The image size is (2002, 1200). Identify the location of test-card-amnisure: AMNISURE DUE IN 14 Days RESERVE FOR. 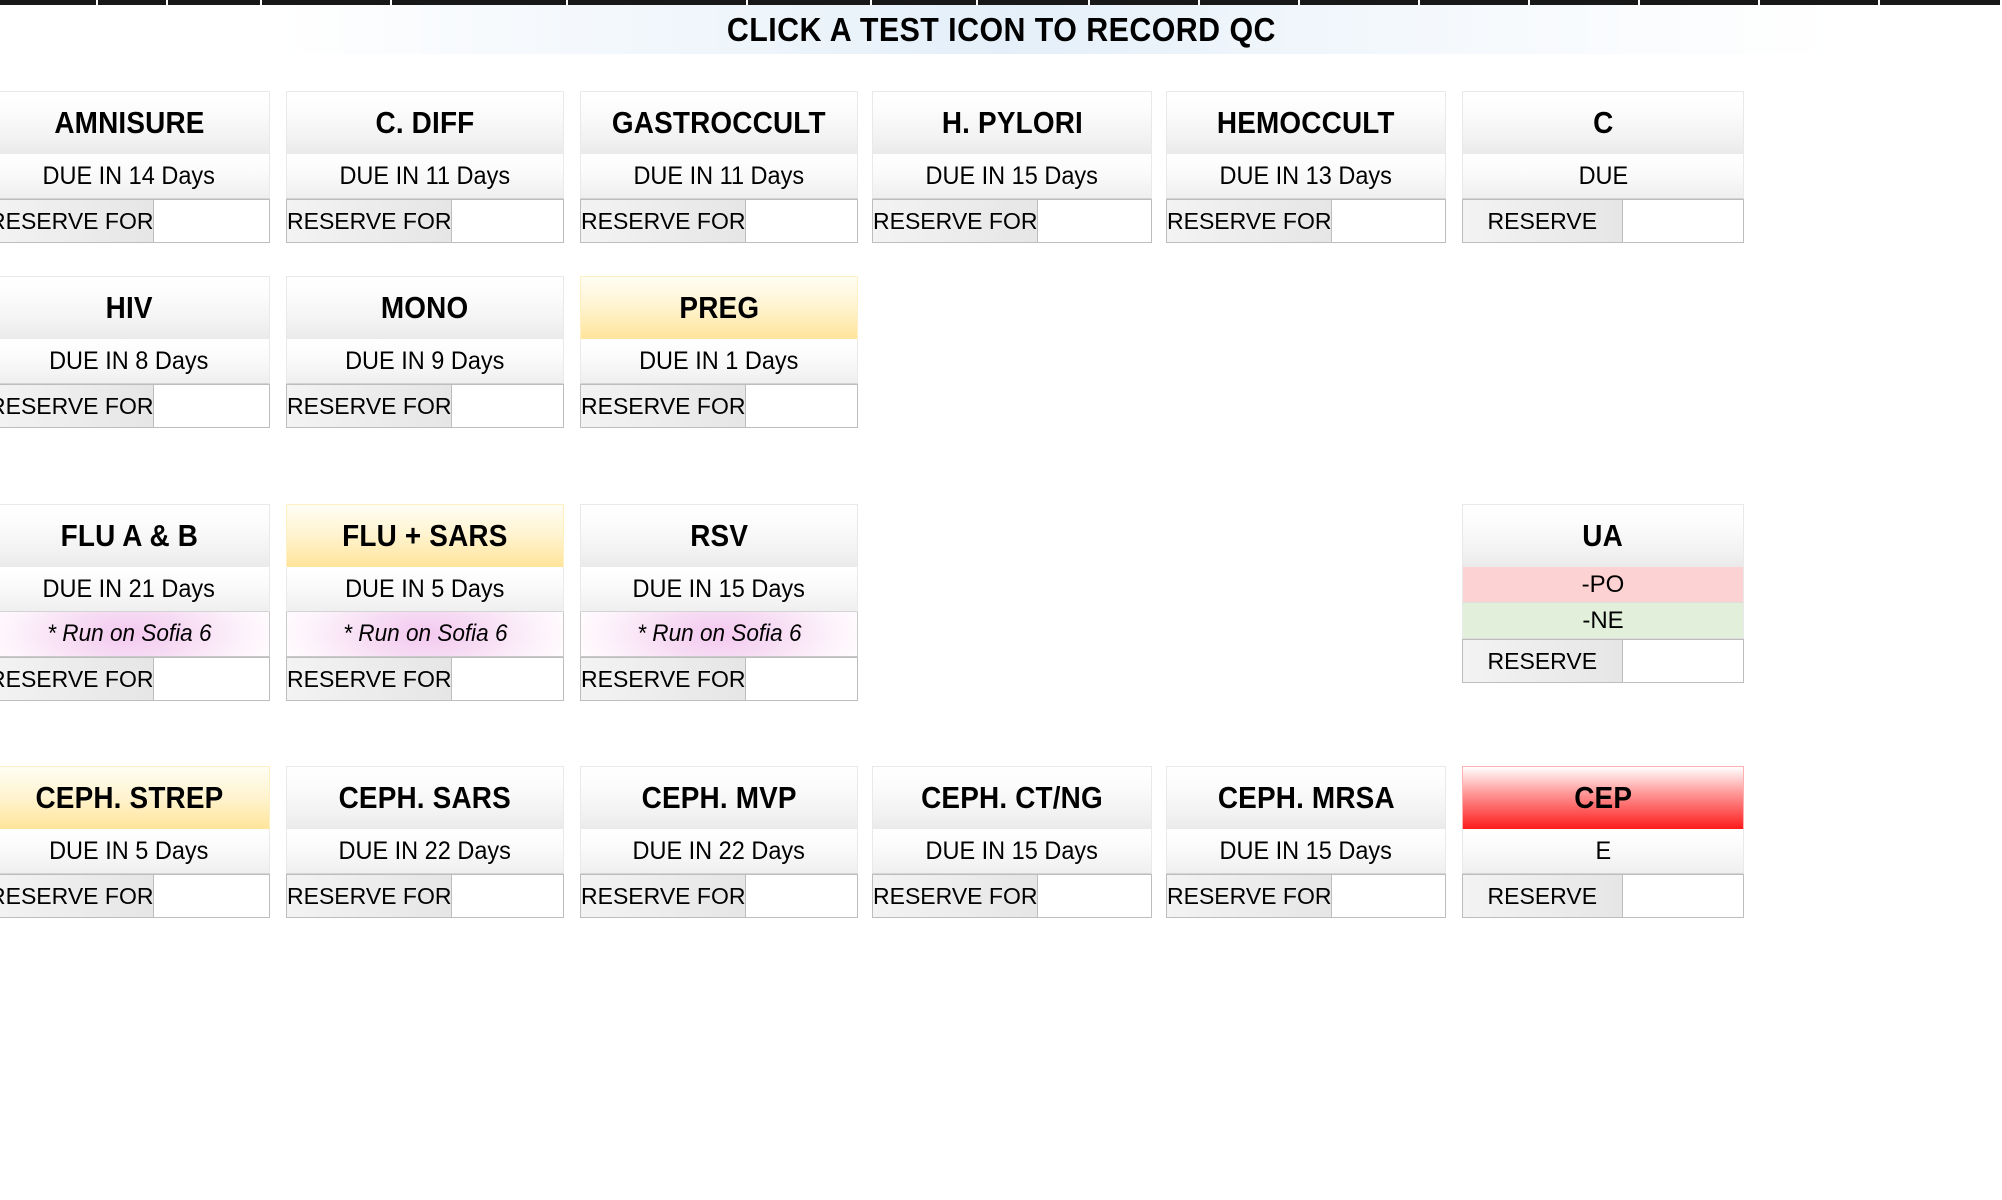
(135, 167).